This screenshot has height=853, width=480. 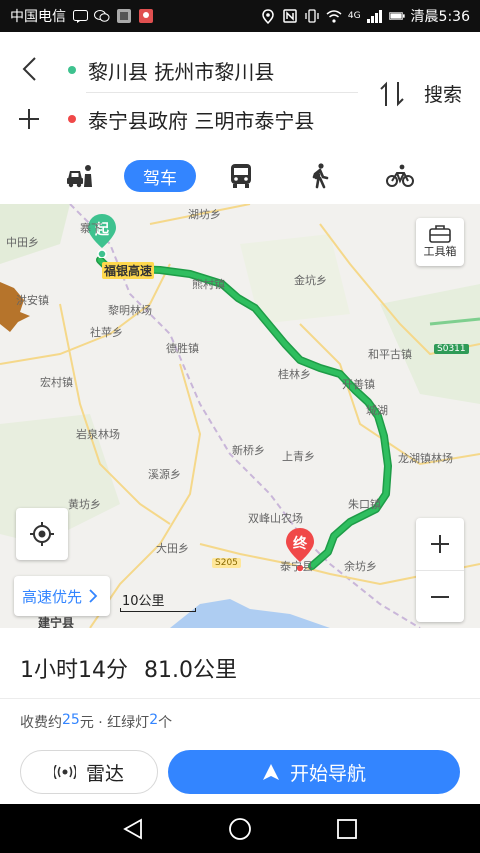 I want to click on add-waypoint-button, so click(x=29, y=119).